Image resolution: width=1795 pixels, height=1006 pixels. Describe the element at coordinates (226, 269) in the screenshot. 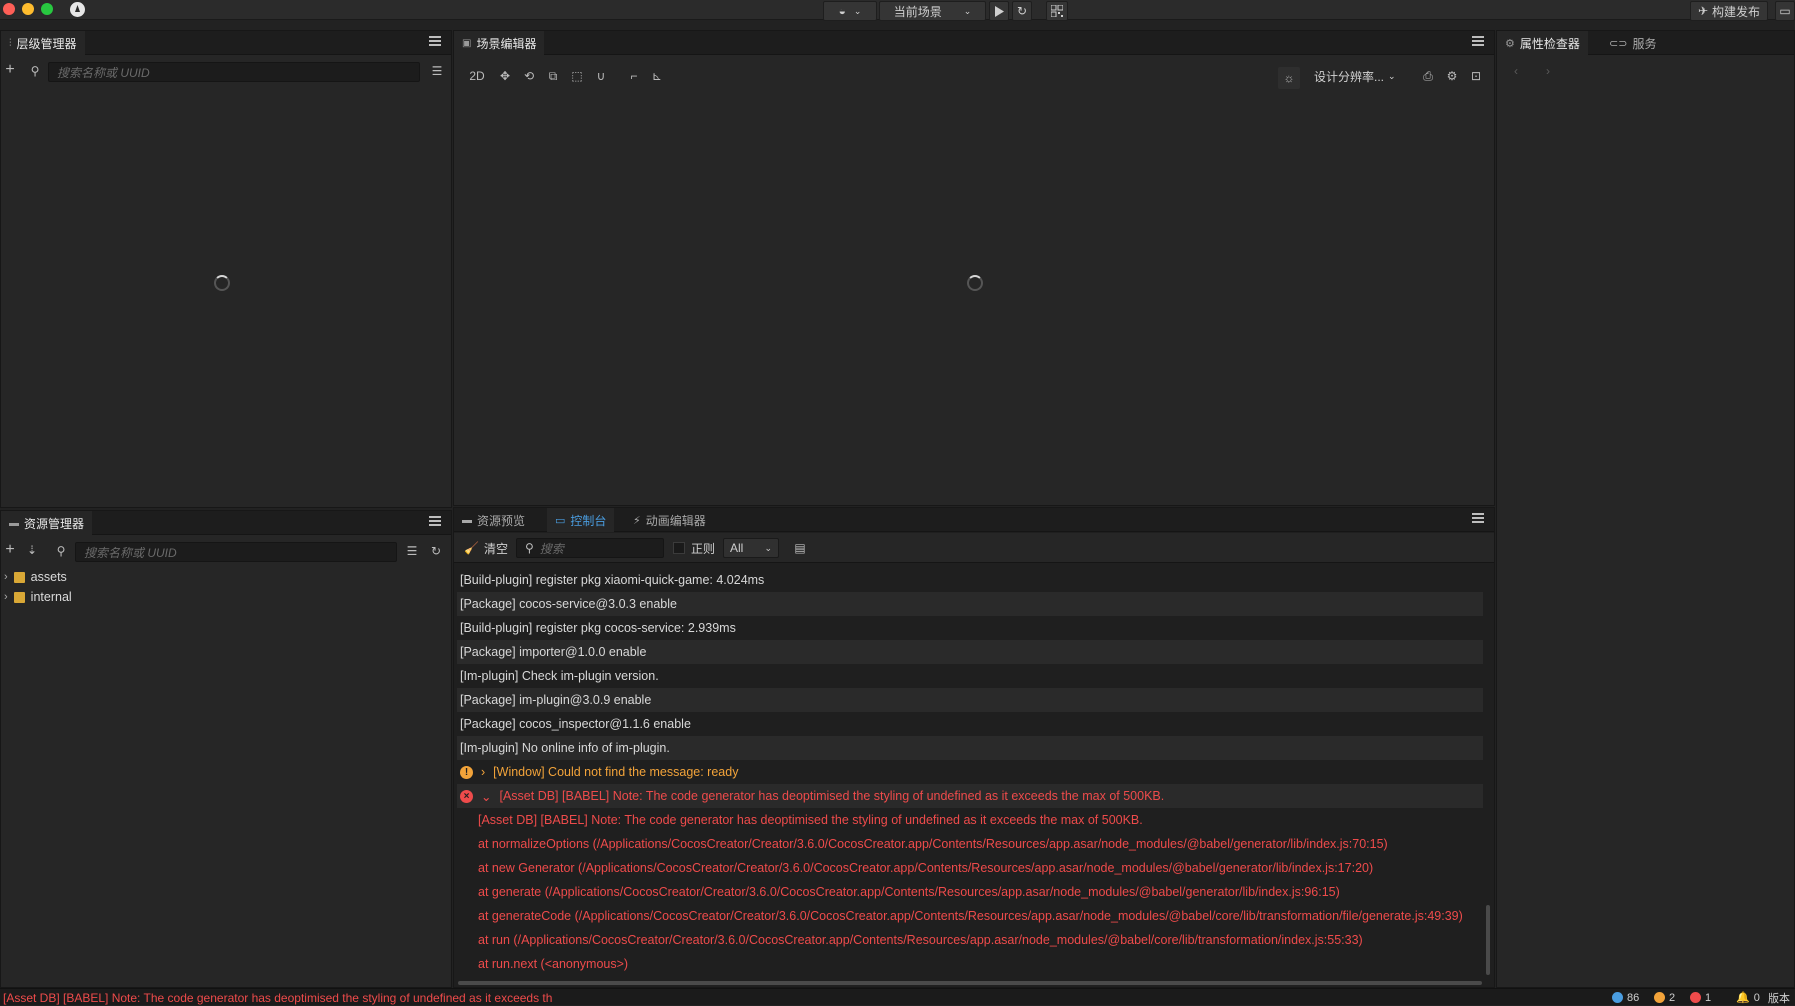

I see `hierarchy-panel: ⫶ 层级管理器 + ⚲ 搜索名称或 UUID ☰` at that location.